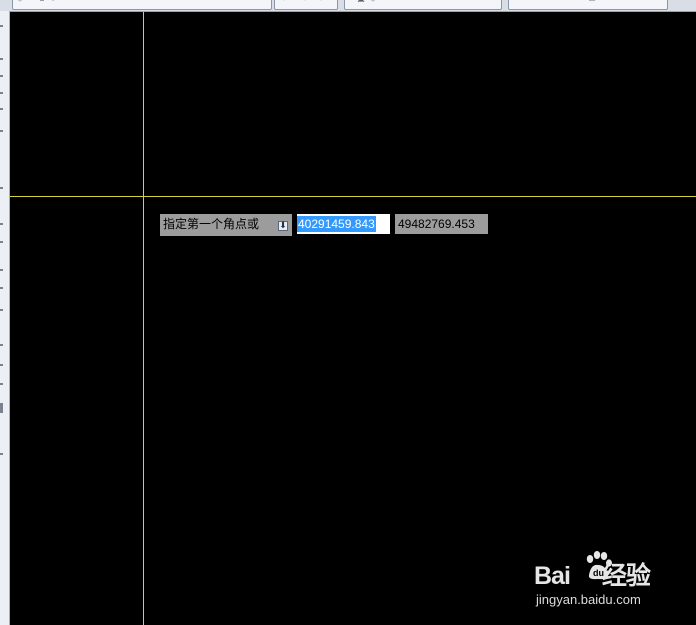 The height and width of the screenshot is (625, 696). I want to click on command-prompt-tooltip: 指定第一个角点或, so click(226, 225).